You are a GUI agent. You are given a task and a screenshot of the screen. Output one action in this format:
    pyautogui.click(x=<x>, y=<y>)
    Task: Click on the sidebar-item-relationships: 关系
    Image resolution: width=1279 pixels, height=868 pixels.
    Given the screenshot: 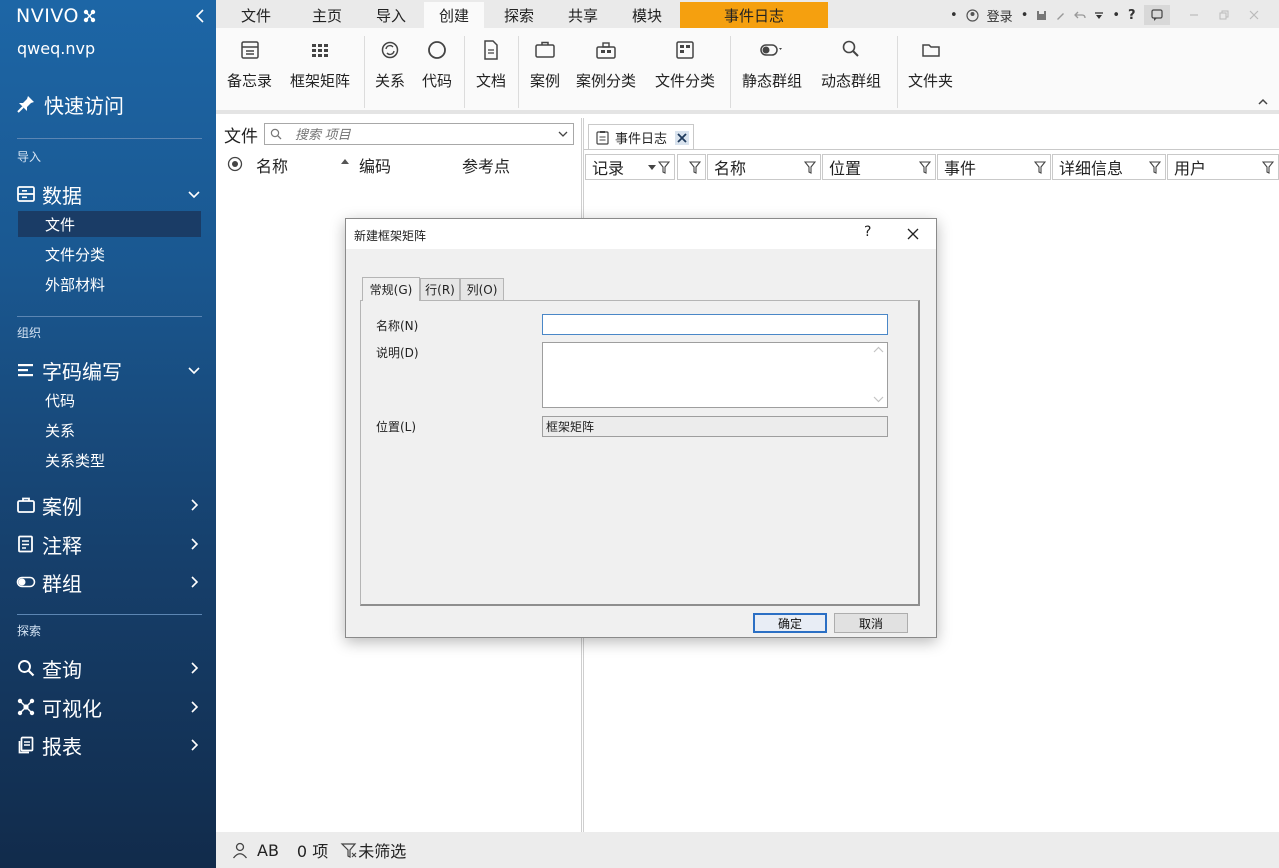 What is the action you would take?
    pyautogui.click(x=109, y=430)
    